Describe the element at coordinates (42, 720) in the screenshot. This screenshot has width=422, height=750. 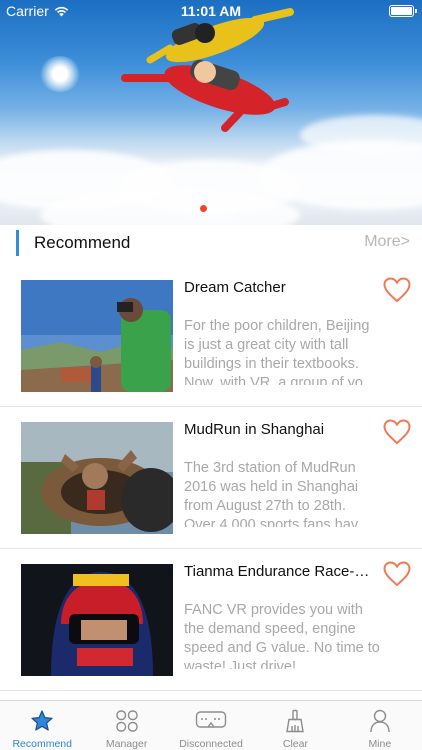
I see `star-icon` at that location.